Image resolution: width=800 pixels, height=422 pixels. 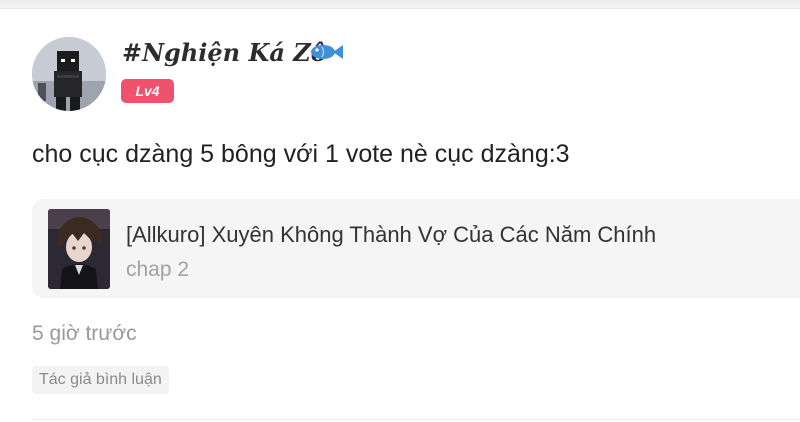 What do you see at coordinates (224, 52) in the screenshot?
I see `username: #Nghiện Ká Zô` at bounding box center [224, 52].